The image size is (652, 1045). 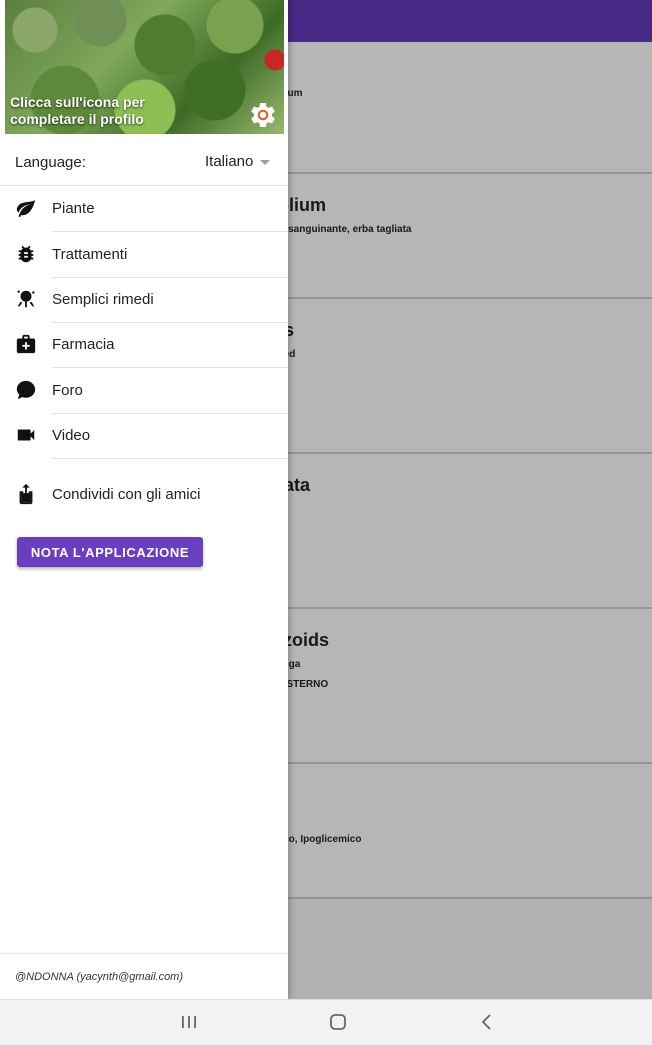 I want to click on system-navigation-bar, so click(x=326, y=1022).